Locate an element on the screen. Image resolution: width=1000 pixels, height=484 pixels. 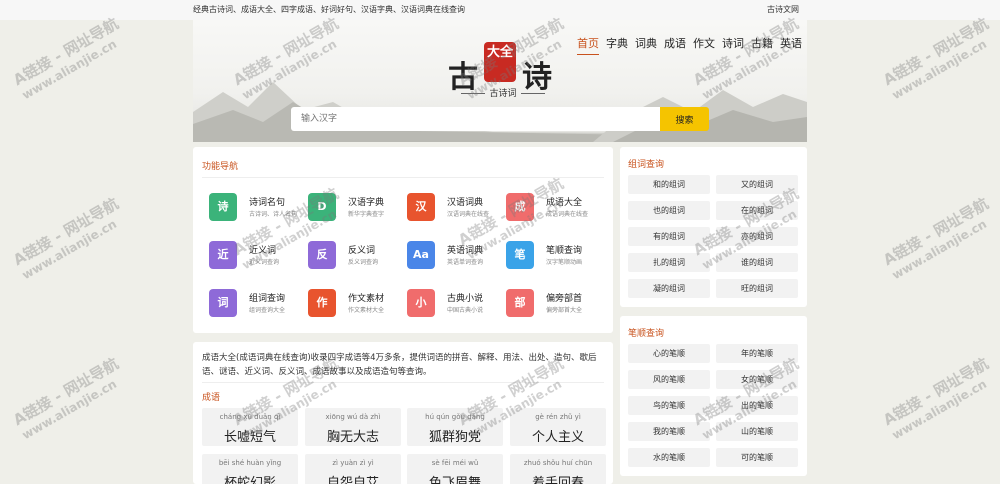
idiom-item: hú qún gǒu dǎng 狐群狗党 is located at coordinates (455, 427).